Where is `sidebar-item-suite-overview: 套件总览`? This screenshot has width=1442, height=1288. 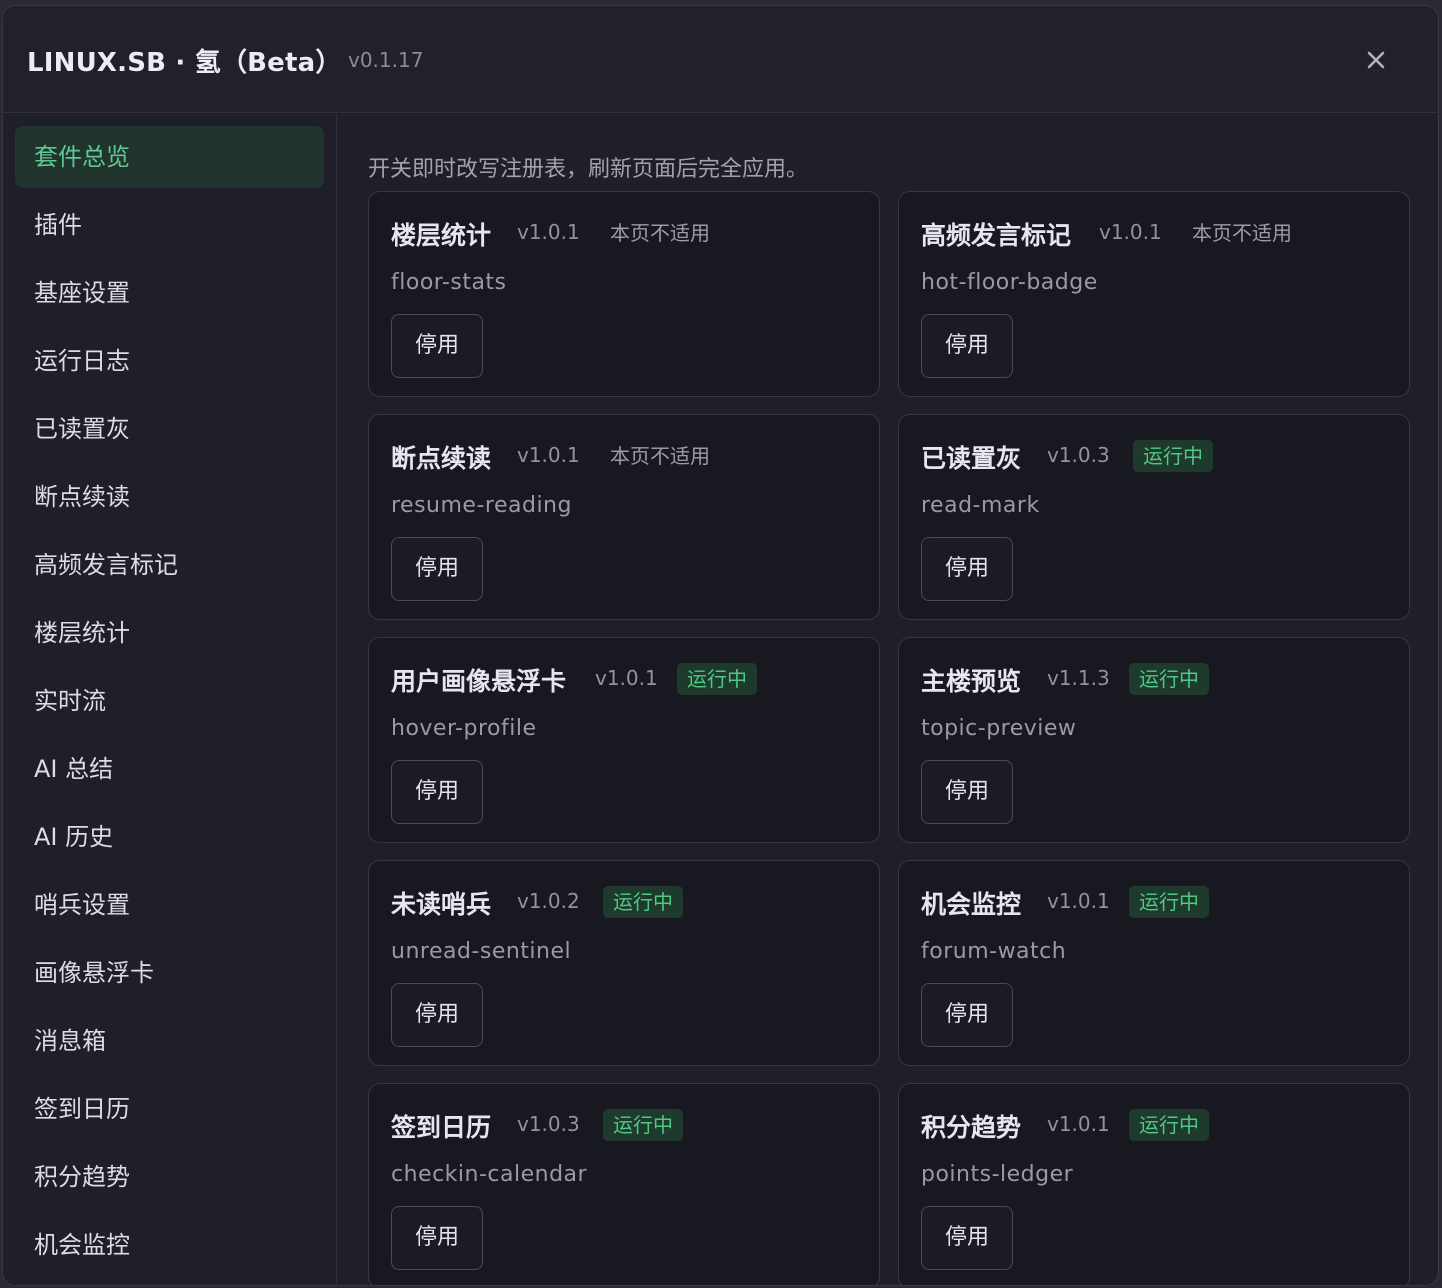
sidebar-item-suite-overview: 套件总览 is located at coordinates (169, 157).